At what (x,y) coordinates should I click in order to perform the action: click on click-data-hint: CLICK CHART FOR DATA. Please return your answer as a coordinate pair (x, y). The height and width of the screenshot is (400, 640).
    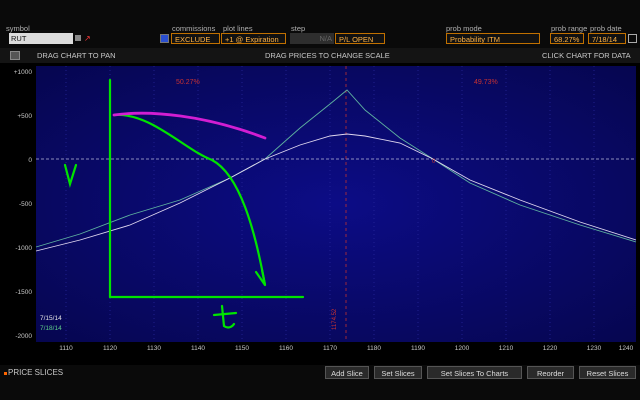
    Looking at the image, I should click on (586, 55).